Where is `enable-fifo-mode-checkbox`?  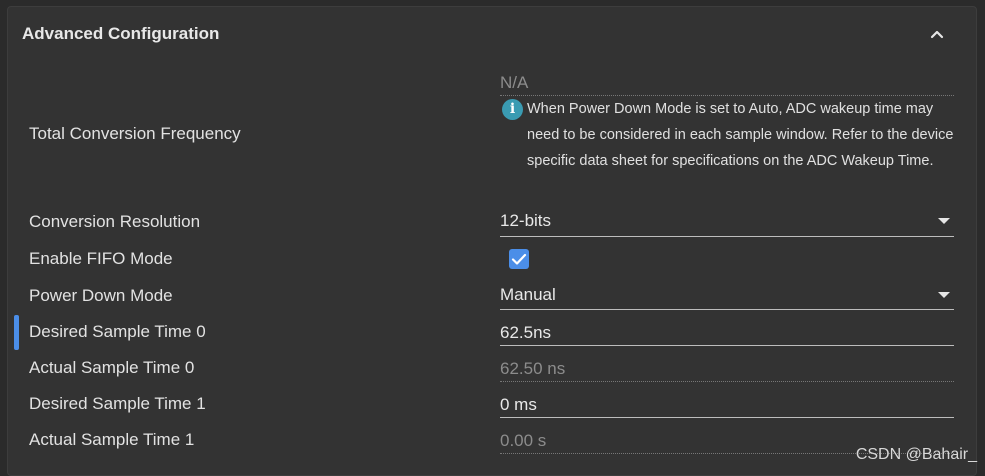 enable-fifo-mode-checkbox is located at coordinates (519, 259).